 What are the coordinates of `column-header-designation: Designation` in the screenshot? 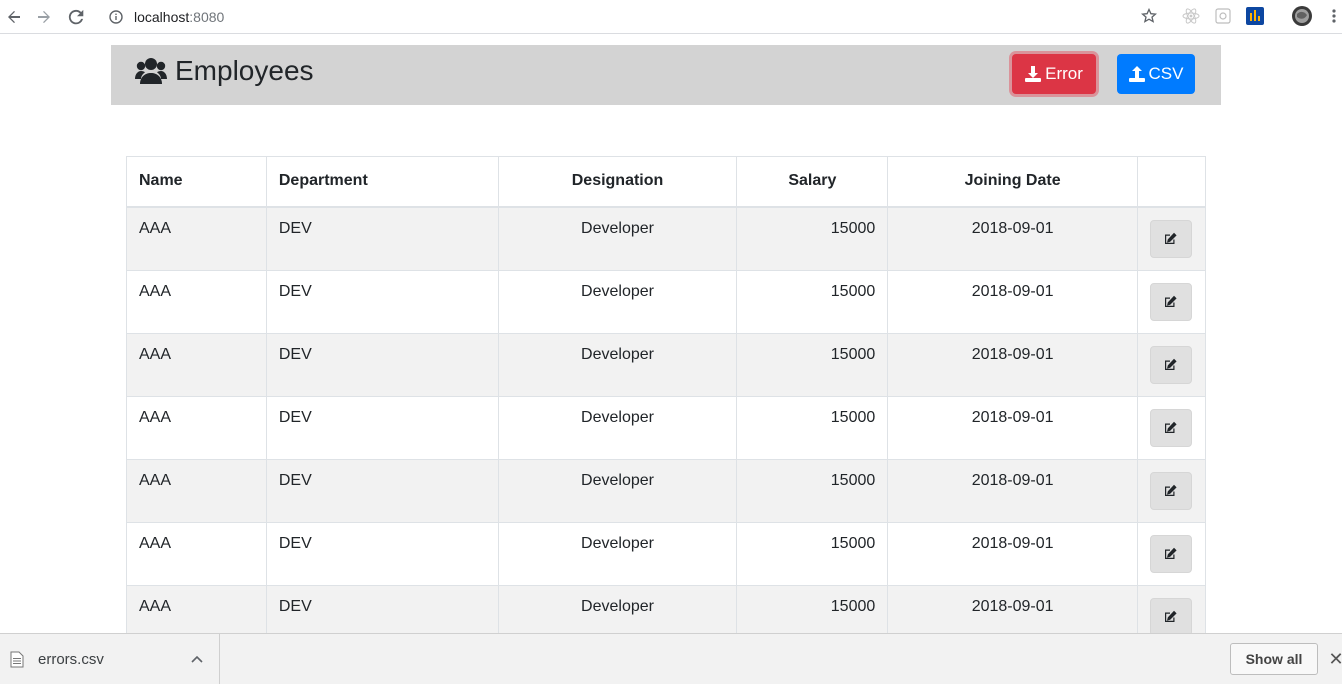 It's located at (617, 182).